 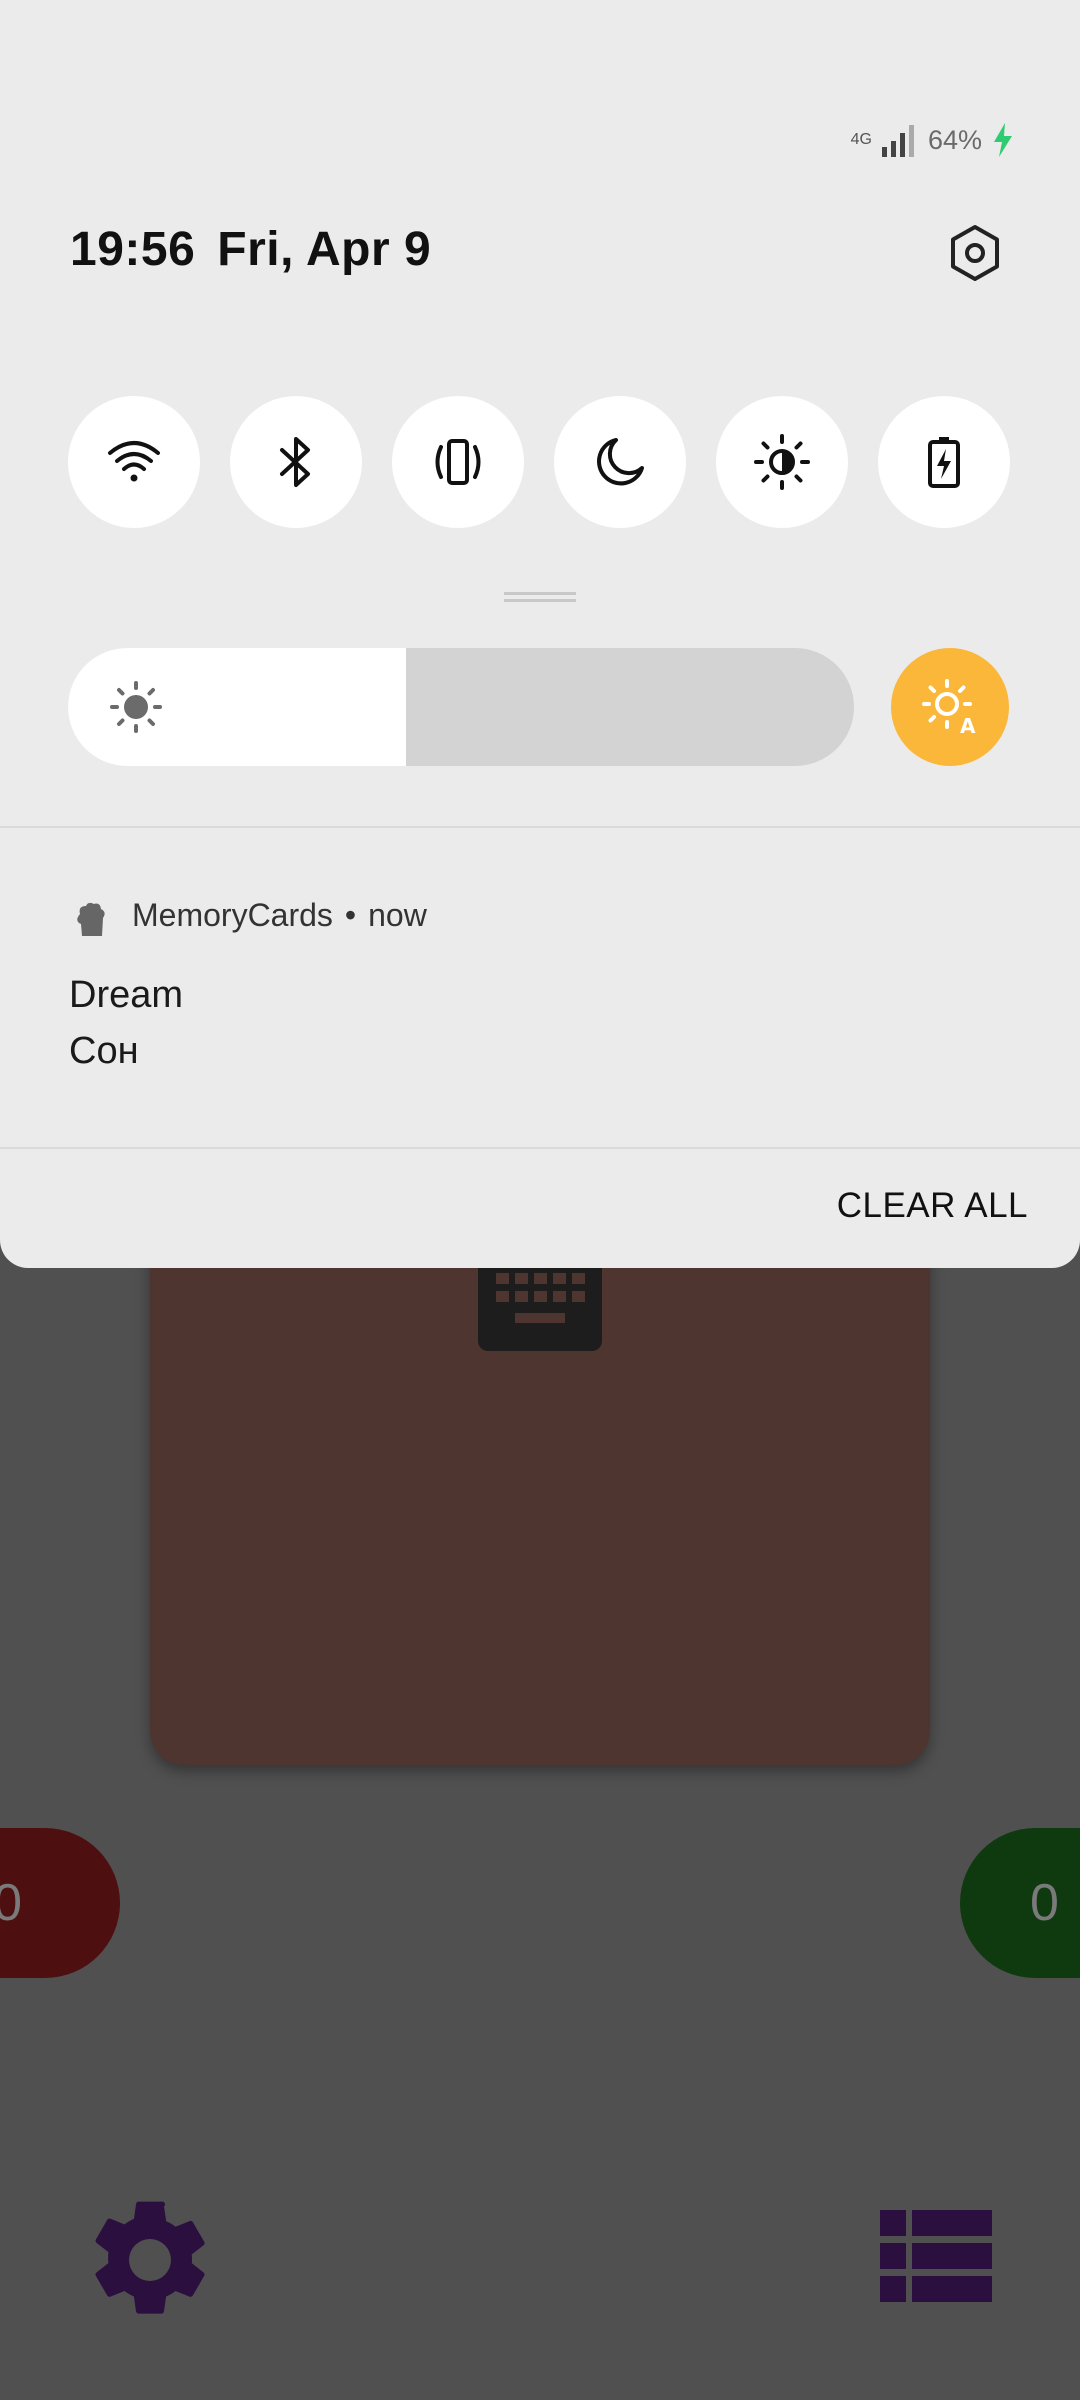 I want to click on wifi-icon, so click(x=134, y=461).